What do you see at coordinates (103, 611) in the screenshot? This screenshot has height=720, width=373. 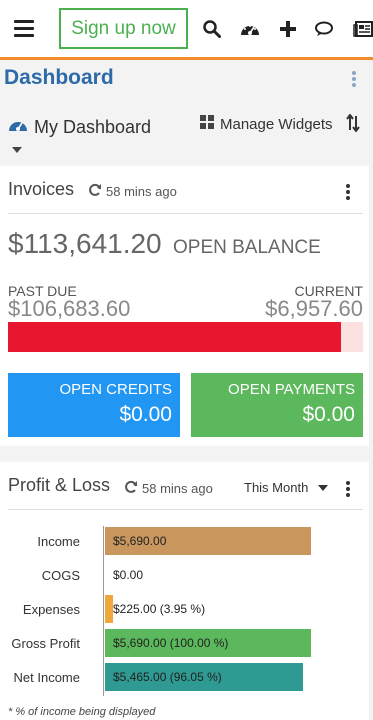 I see `chart-axis` at bounding box center [103, 611].